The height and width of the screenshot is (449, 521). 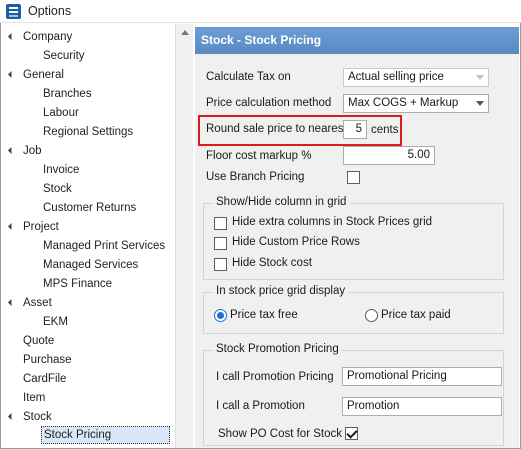 What do you see at coordinates (220, 223) in the screenshot?
I see `hide-extra-columns-checkbox` at bounding box center [220, 223].